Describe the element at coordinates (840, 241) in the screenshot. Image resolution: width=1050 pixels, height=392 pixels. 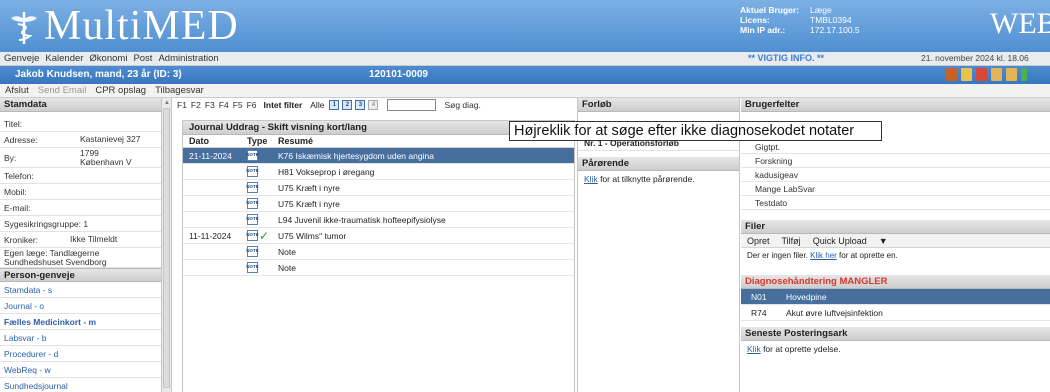
I see `quick-upload-button: Quick Upload` at that location.